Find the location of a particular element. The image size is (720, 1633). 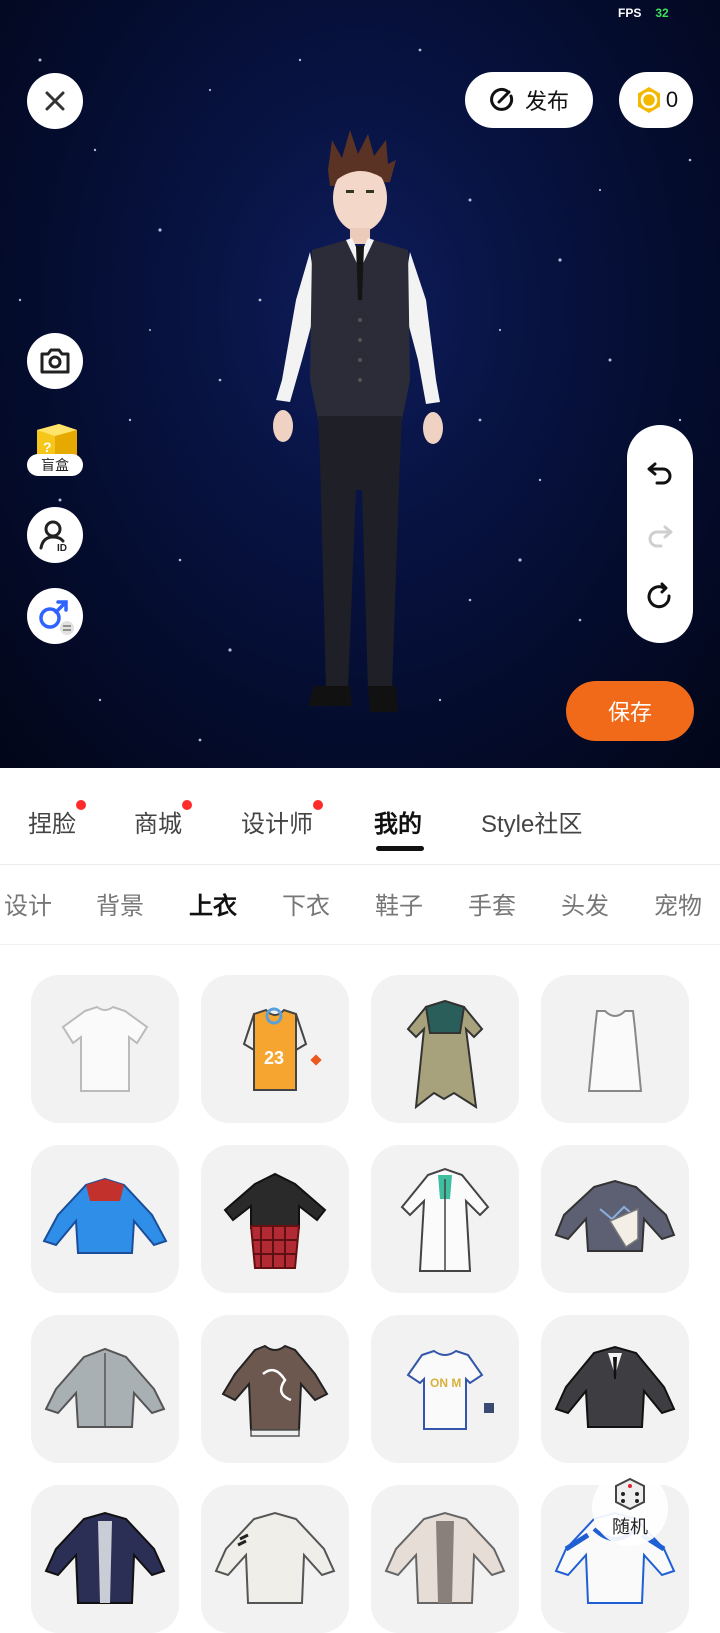

camera-icon is located at coordinates (55, 361).